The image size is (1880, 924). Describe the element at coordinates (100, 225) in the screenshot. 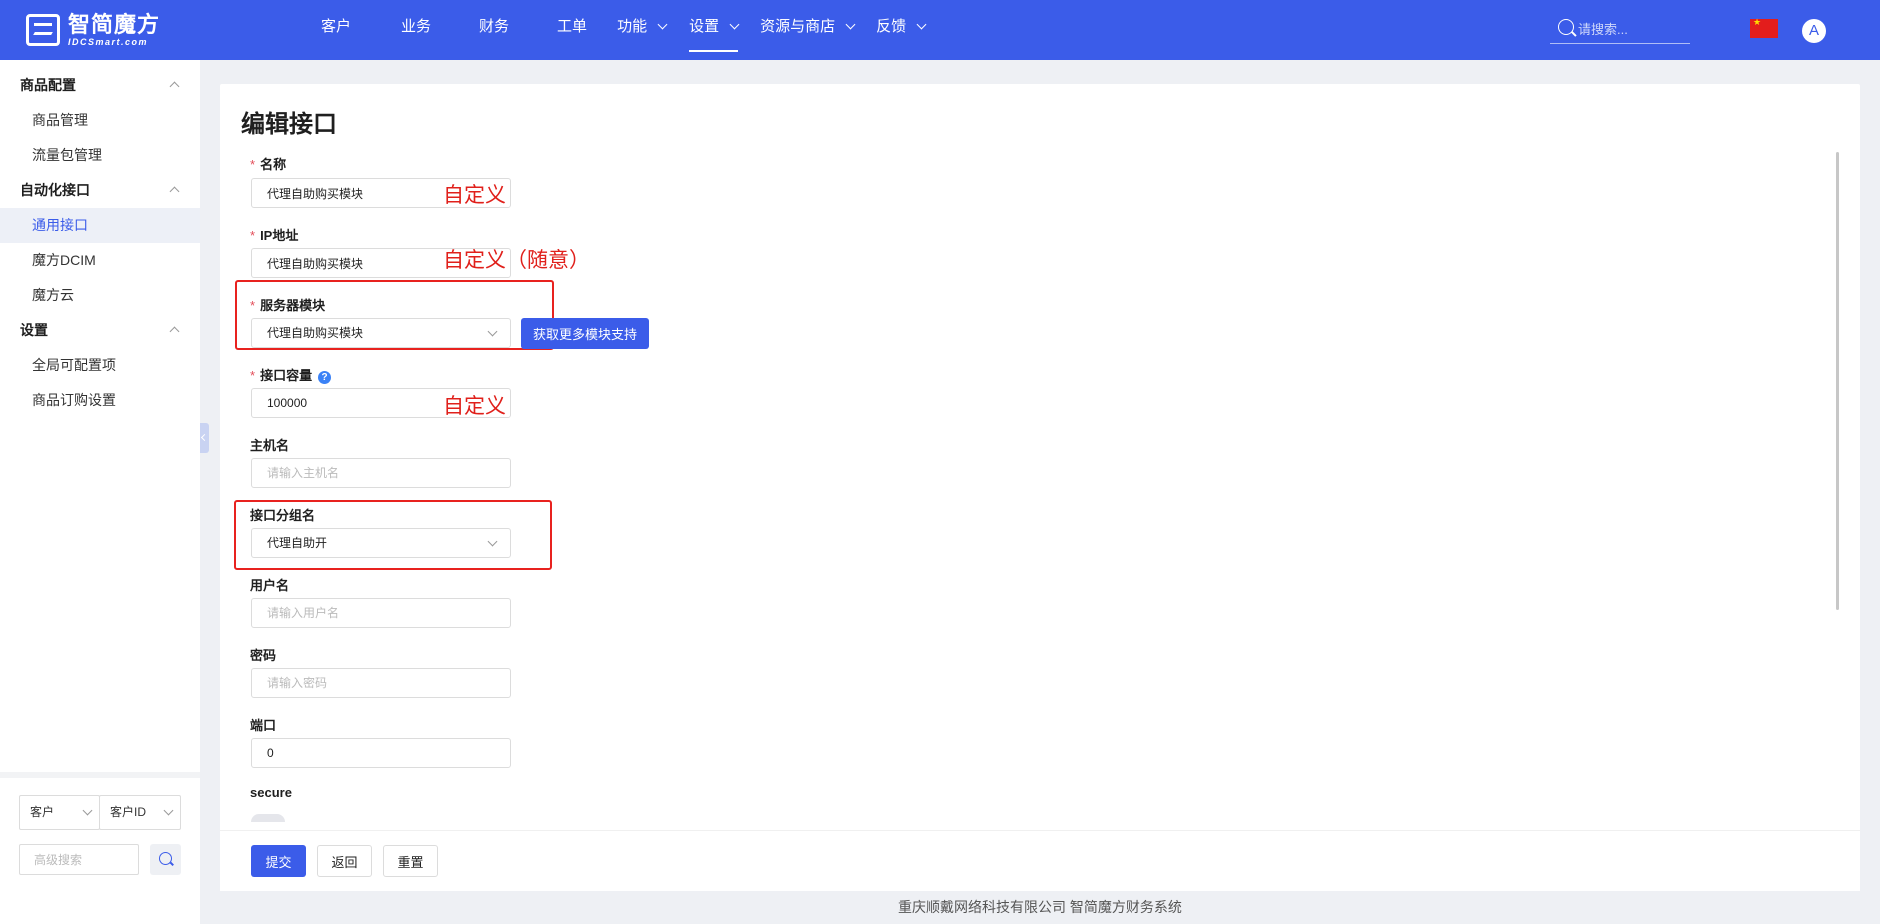

I see `sidebar-item-general-interface: 通用接口` at that location.